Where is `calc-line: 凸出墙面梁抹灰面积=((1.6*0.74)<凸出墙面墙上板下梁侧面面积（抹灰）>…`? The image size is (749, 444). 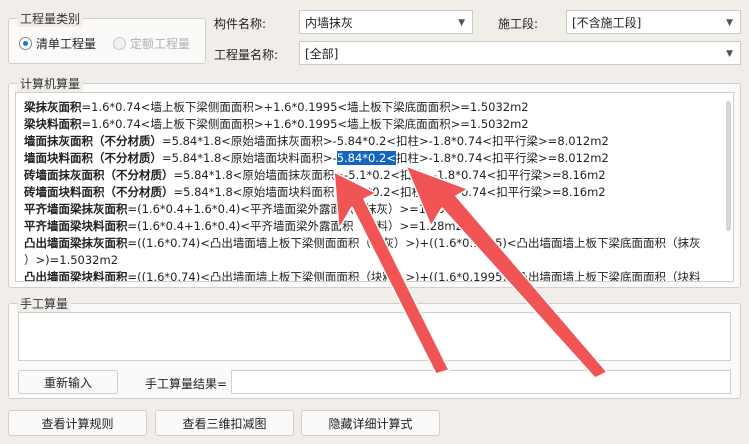
calc-line: 凸出墙面梁抹灰面积=((1.6*0.74)<凸出墙面墙上板下梁侧面面积（抹灰）>… is located at coordinates (378, 243).